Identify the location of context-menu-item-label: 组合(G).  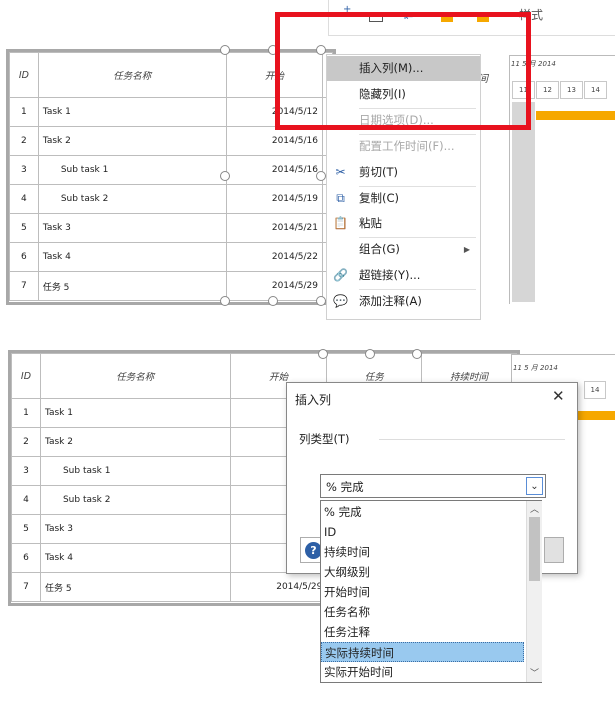
(379, 249).